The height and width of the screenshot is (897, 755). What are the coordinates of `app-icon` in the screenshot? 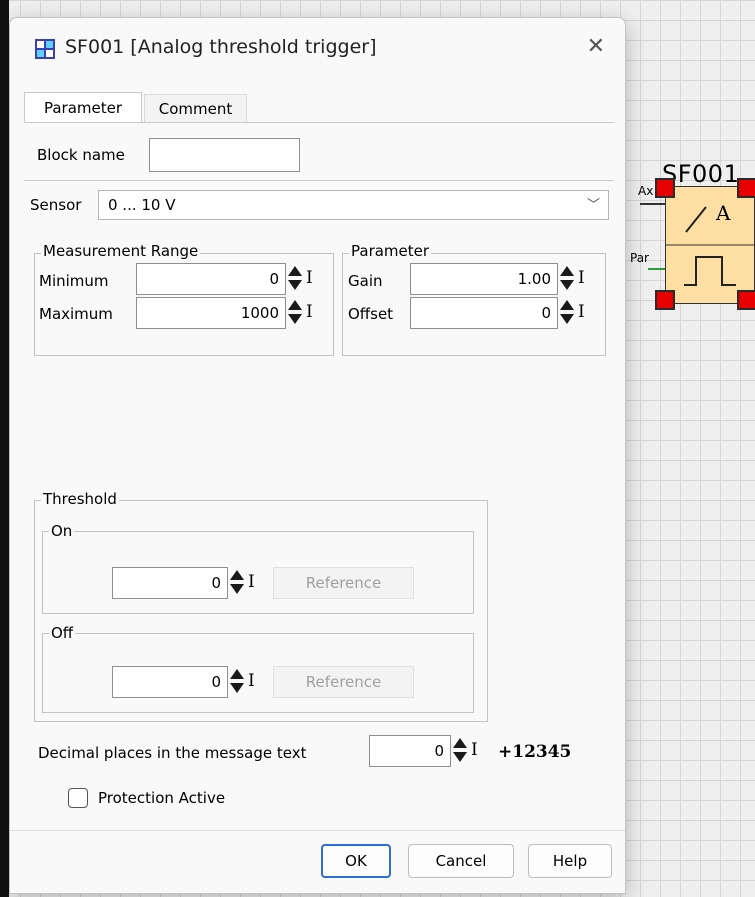 It's located at (45, 49).